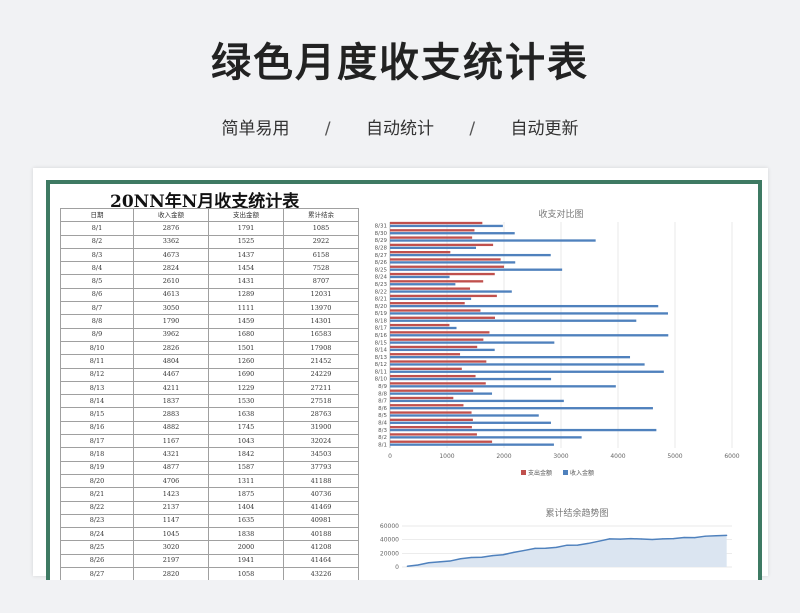 This screenshot has height=613, width=800. Describe the element at coordinates (321, 401) in the screenshot. I see `table-cell: 27518` at that location.